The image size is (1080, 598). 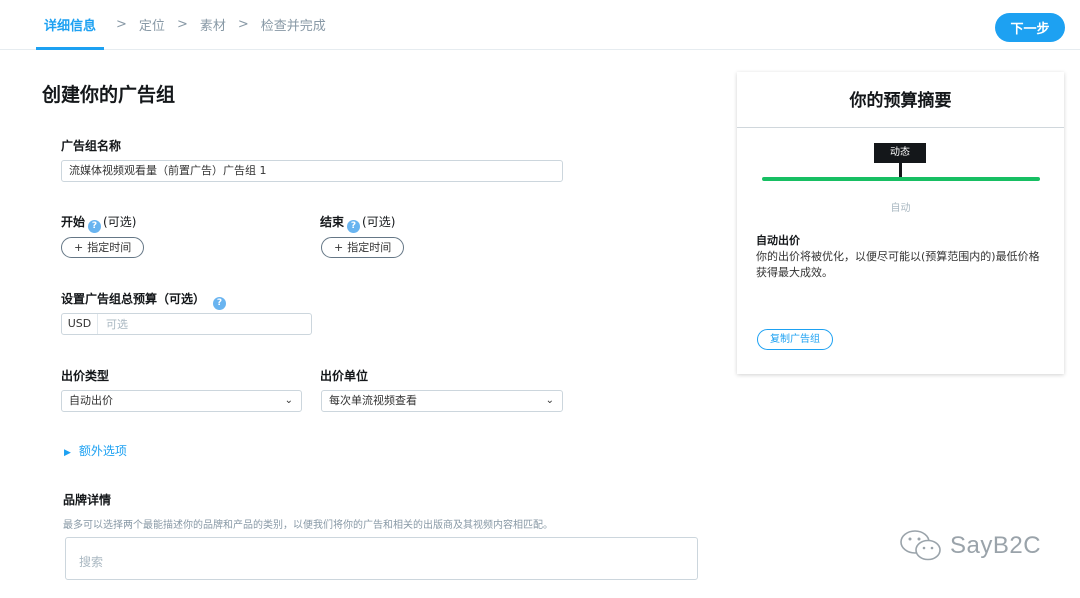 I want to click on copy-ad-group-button: 复制广告组, so click(x=795, y=339).